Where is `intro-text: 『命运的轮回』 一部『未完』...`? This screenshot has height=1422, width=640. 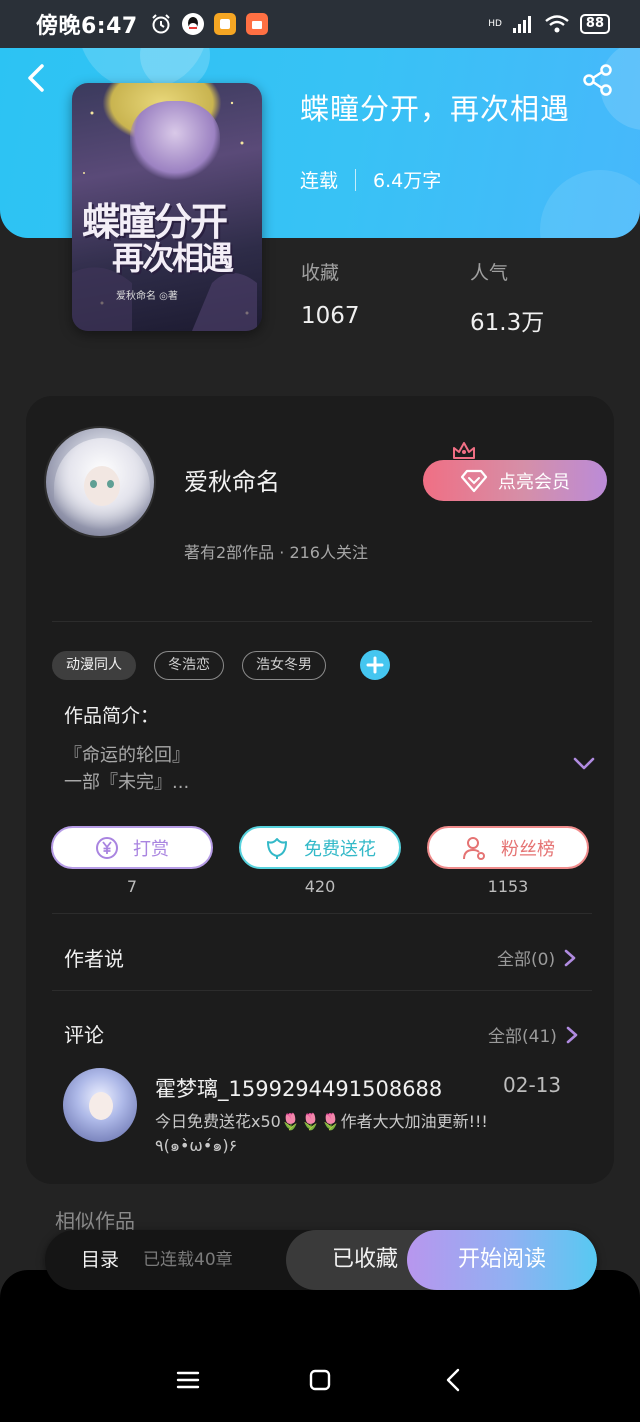 intro-text: 『命运的轮回』 一部『未完』... is located at coordinates (127, 769).